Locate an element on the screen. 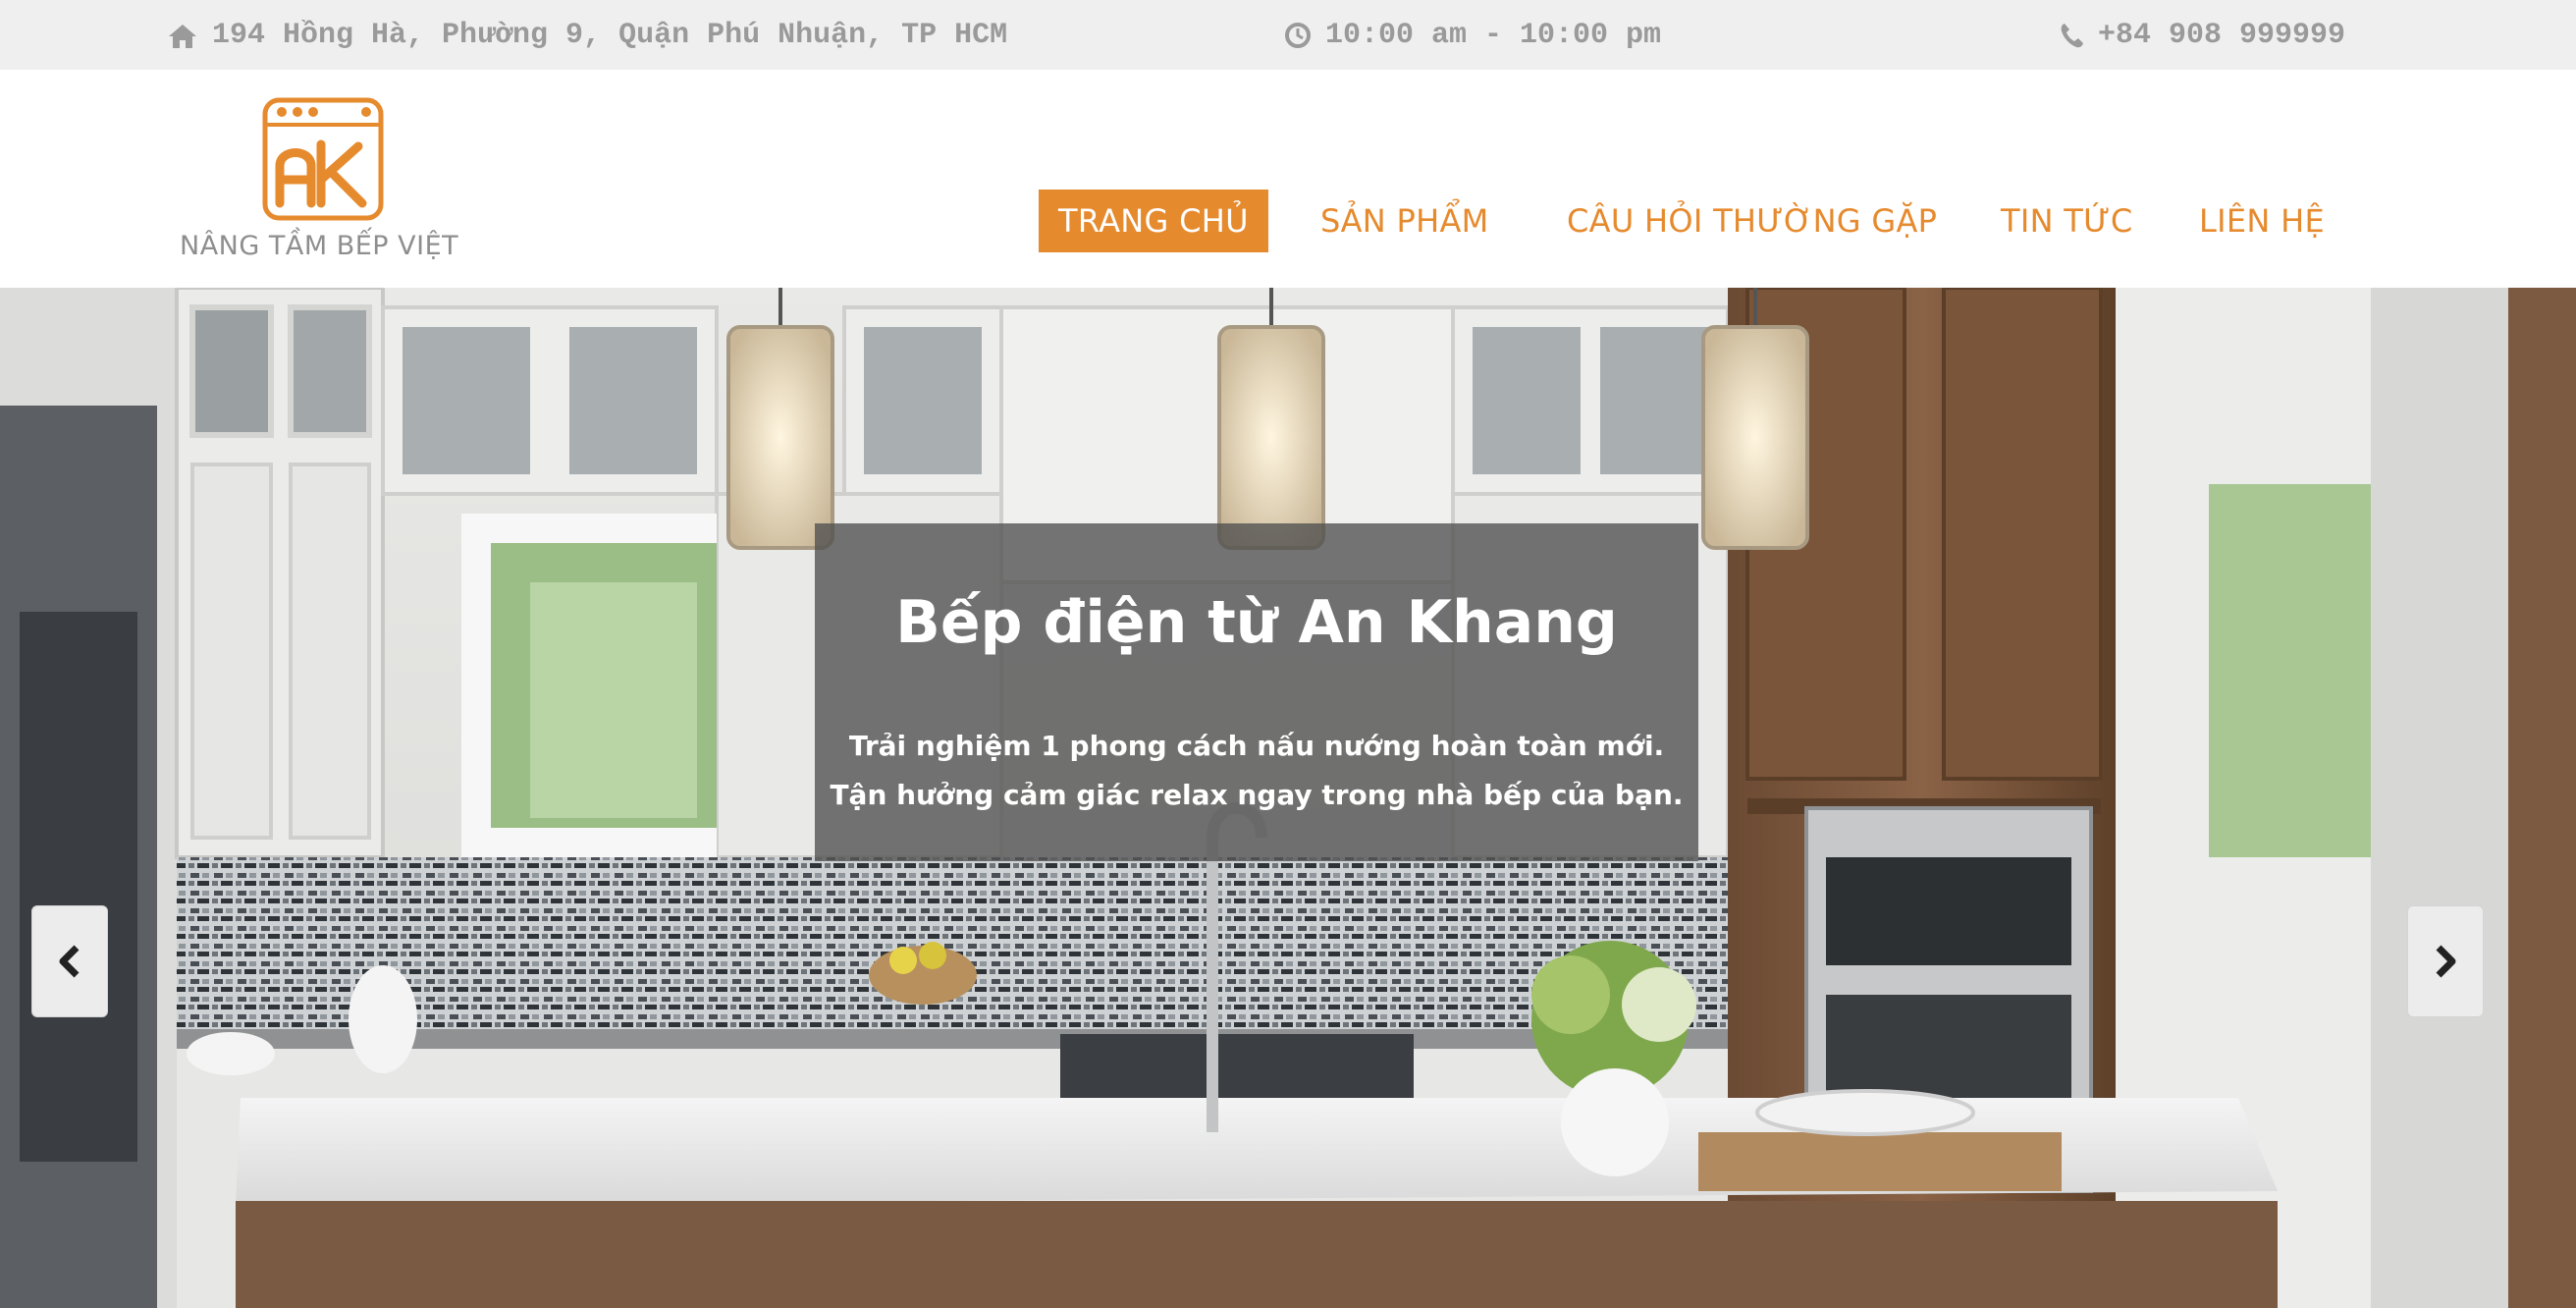 This screenshot has width=2576, height=1308. slider-next-button is located at coordinates (2445, 961).